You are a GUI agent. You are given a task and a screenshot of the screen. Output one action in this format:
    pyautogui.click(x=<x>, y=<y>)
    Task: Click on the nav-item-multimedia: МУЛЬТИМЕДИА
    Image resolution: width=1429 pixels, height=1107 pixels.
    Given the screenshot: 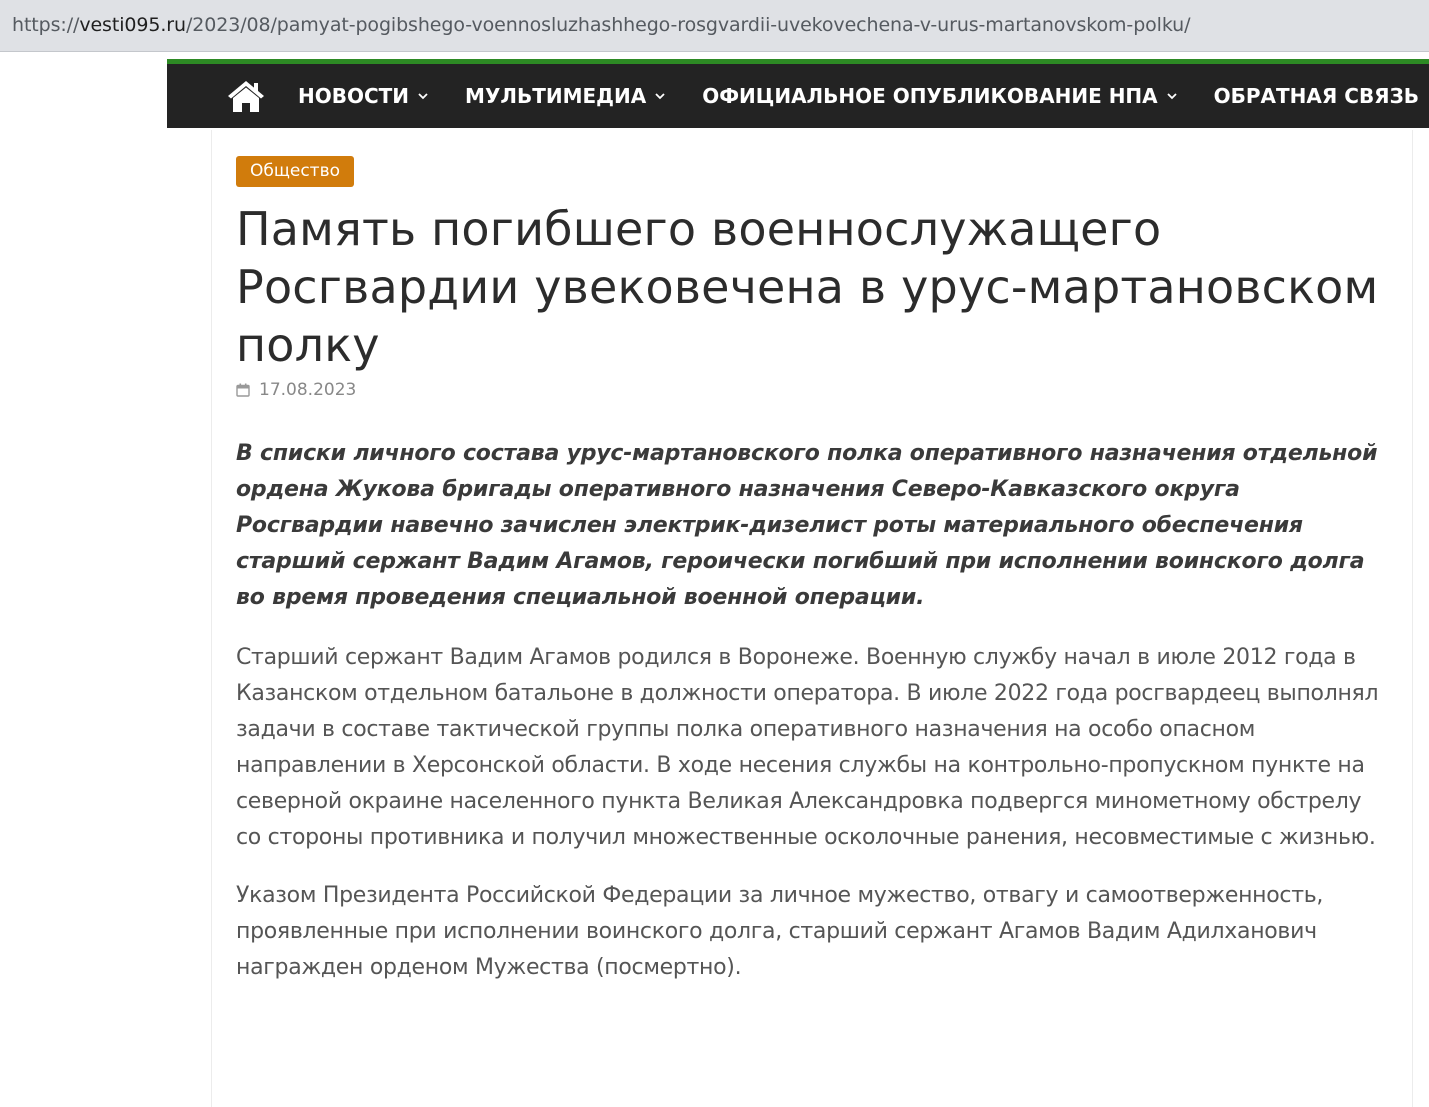 What is the action you would take?
    pyautogui.click(x=565, y=96)
    